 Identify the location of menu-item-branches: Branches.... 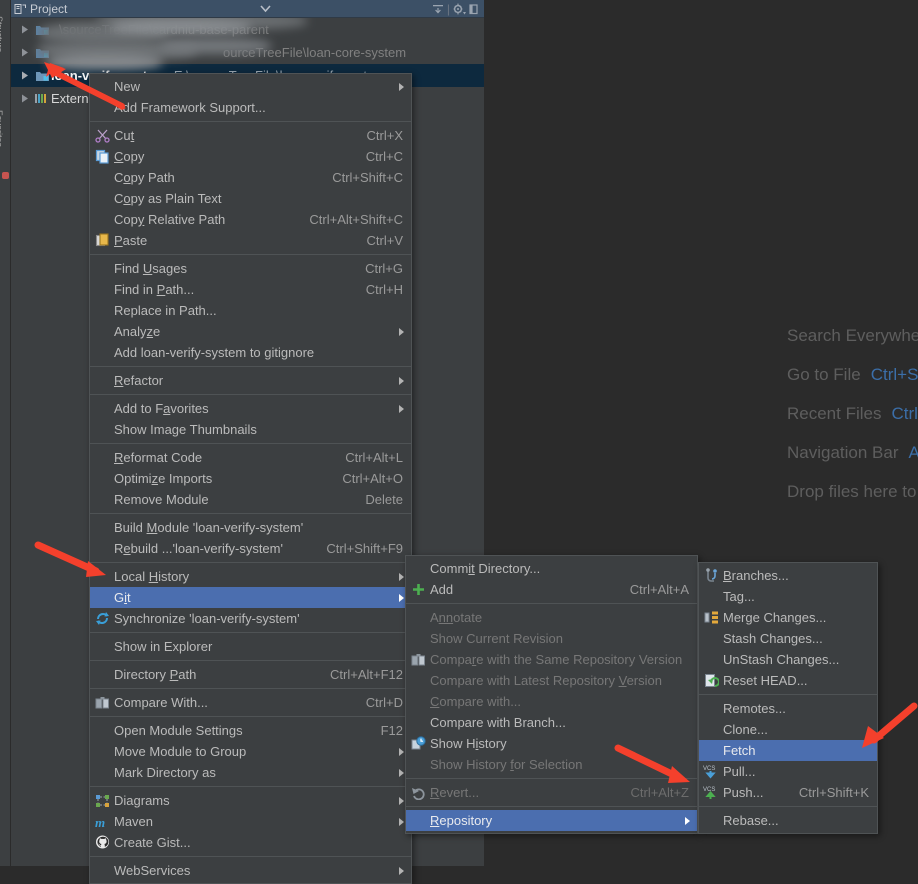
(788, 575).